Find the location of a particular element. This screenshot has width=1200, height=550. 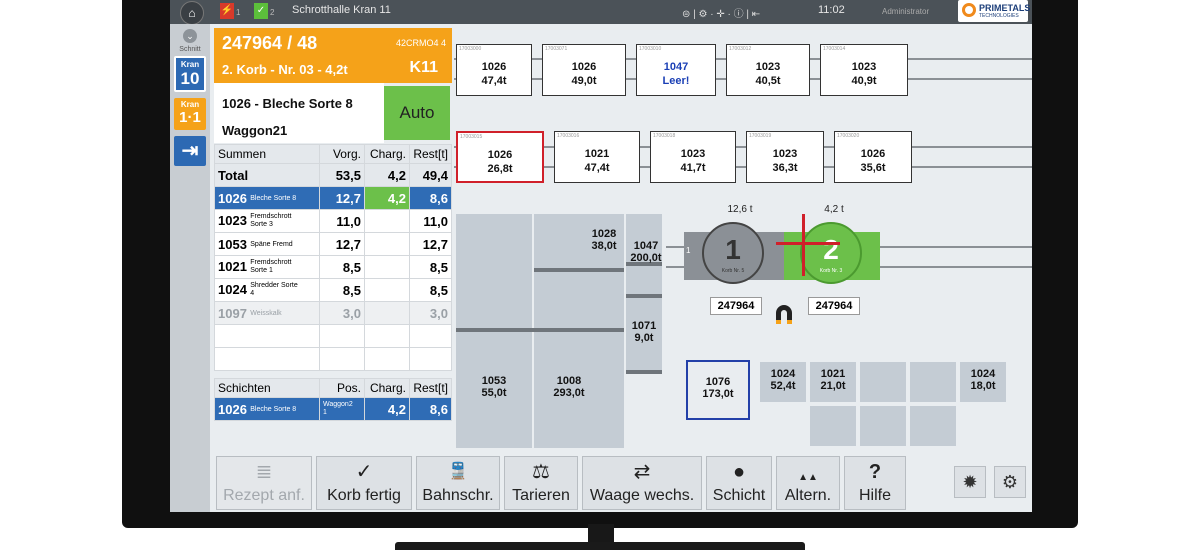

scale-icon: ⚖ is located at coordinates (541, 472).